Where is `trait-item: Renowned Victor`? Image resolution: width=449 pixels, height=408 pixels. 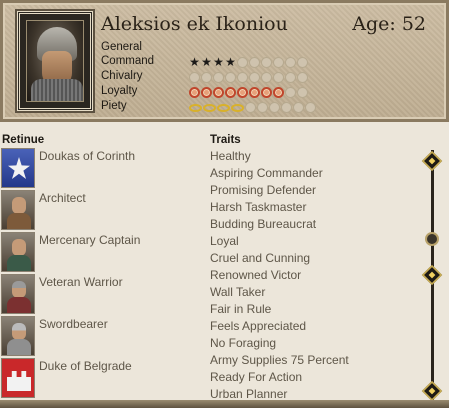
trait-item: Renowned Victor is located at coordinates (255, 275).